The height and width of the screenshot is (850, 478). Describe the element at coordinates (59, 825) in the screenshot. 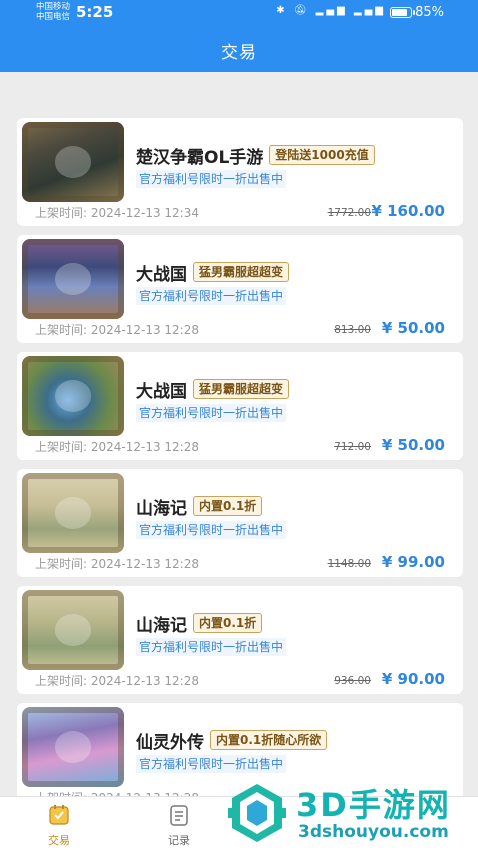

I see `tab-trade: 交易` at that location.